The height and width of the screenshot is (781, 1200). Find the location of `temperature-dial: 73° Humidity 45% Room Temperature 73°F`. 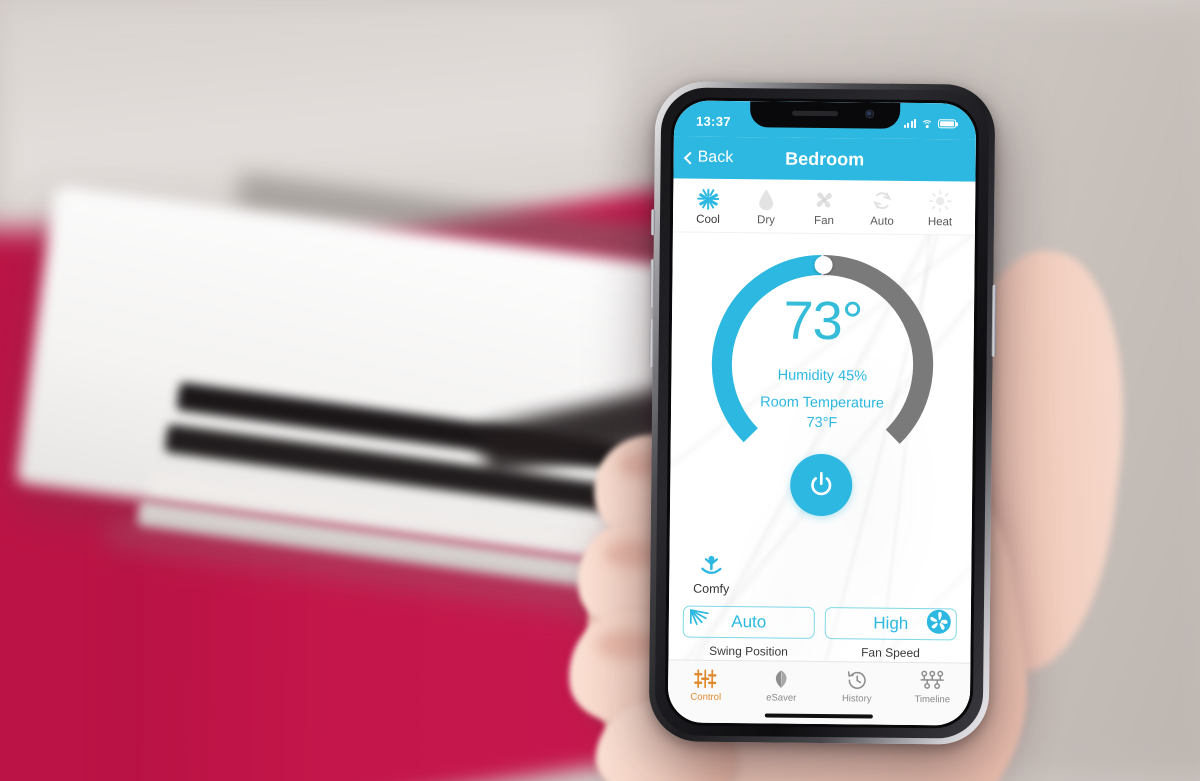

temperature-dial: 73° Humidity 45% Room Temperature 73°F is located at coordinates (822, 383).